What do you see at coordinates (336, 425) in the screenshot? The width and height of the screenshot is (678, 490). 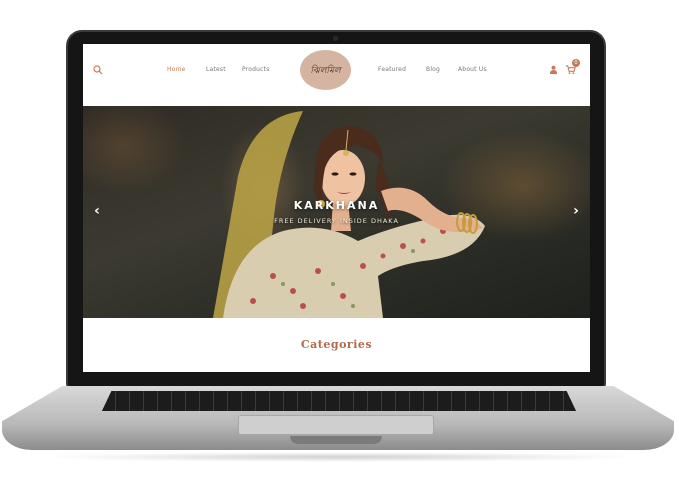 I see `trackpad` at bounding box center [336, 425].